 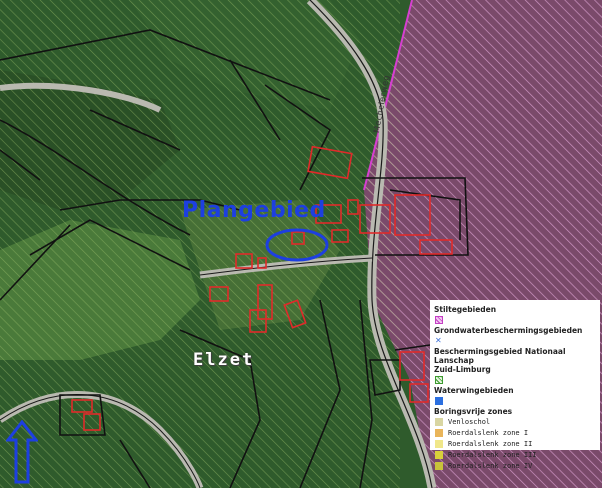 What do you see at coordinates (500, 356) in the screenshot?
I see `legend-nationaal-title-line1: Beschermingsgebied Nationaal Lanschap` at bounding box center [500, 356].